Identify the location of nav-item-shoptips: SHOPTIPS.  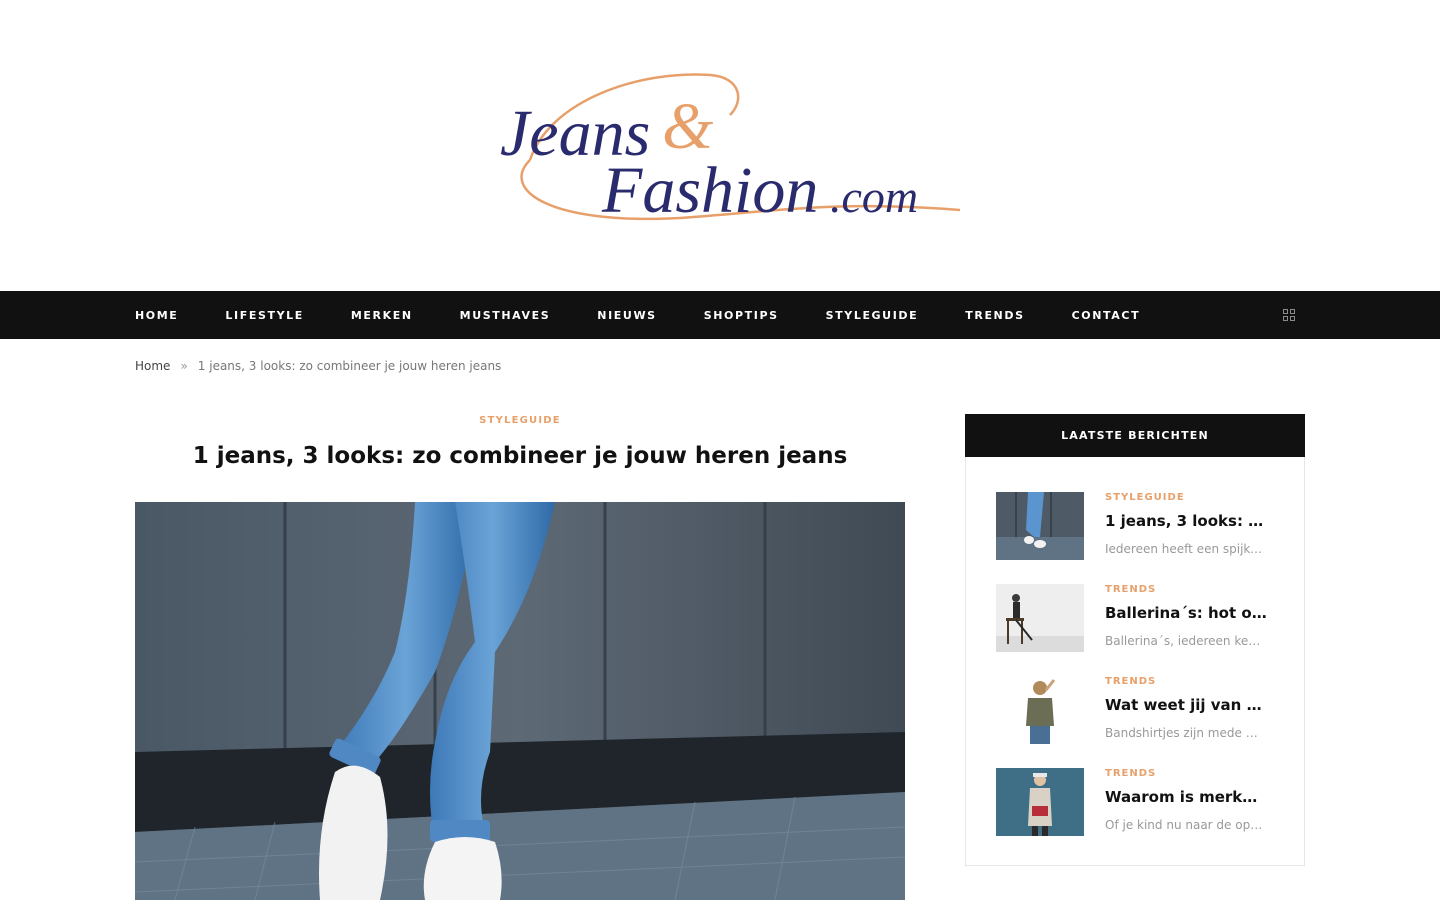
(741, 315).